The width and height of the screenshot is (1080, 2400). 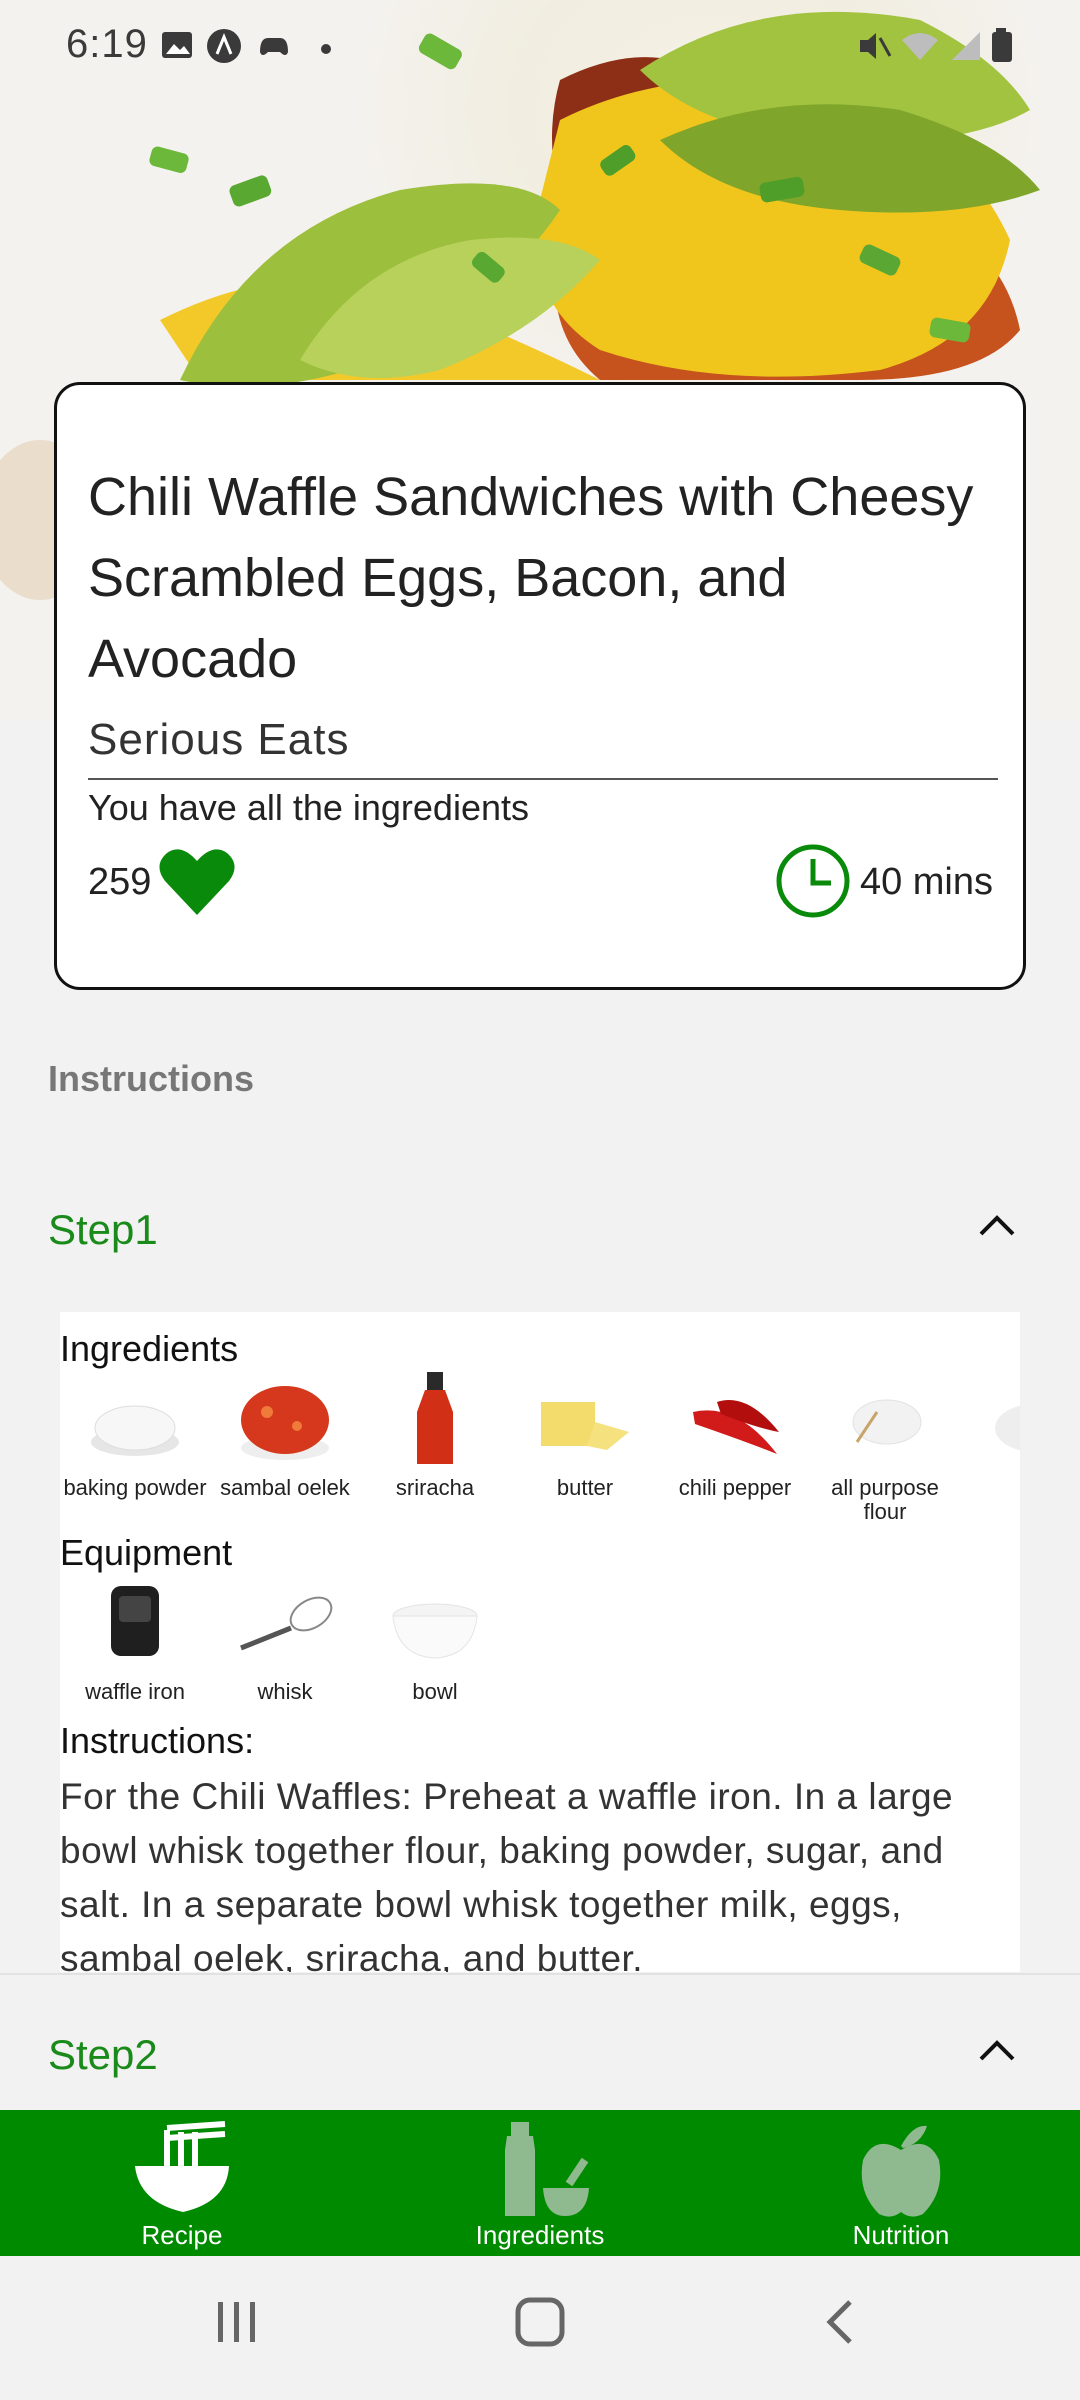 I want to click on ingredient-item: chili pepper, so click(x=735, y=1436).